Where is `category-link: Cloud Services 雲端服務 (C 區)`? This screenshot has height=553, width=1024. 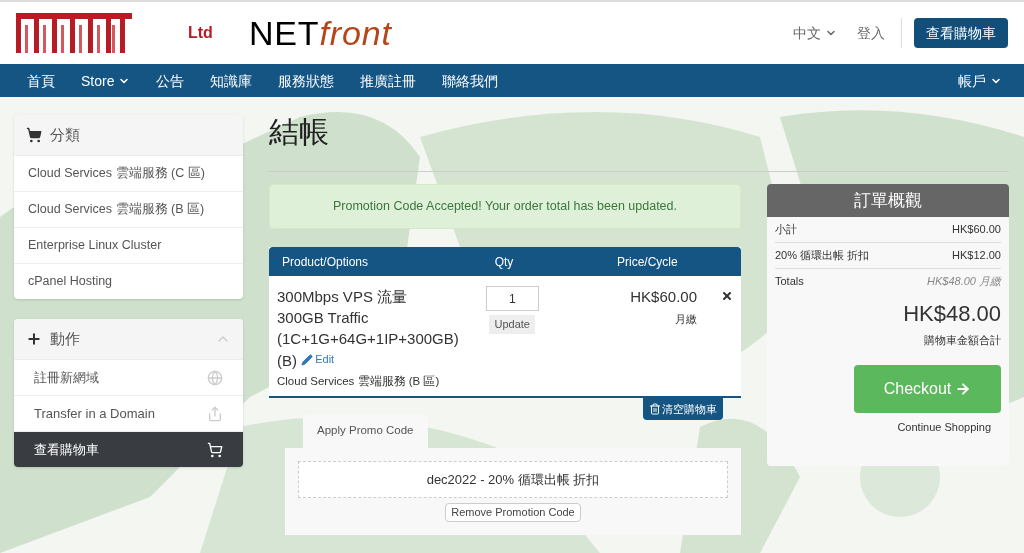
category-link: Cloud Services 雲端服務 (C 區) is located at coordinates (128, 173).